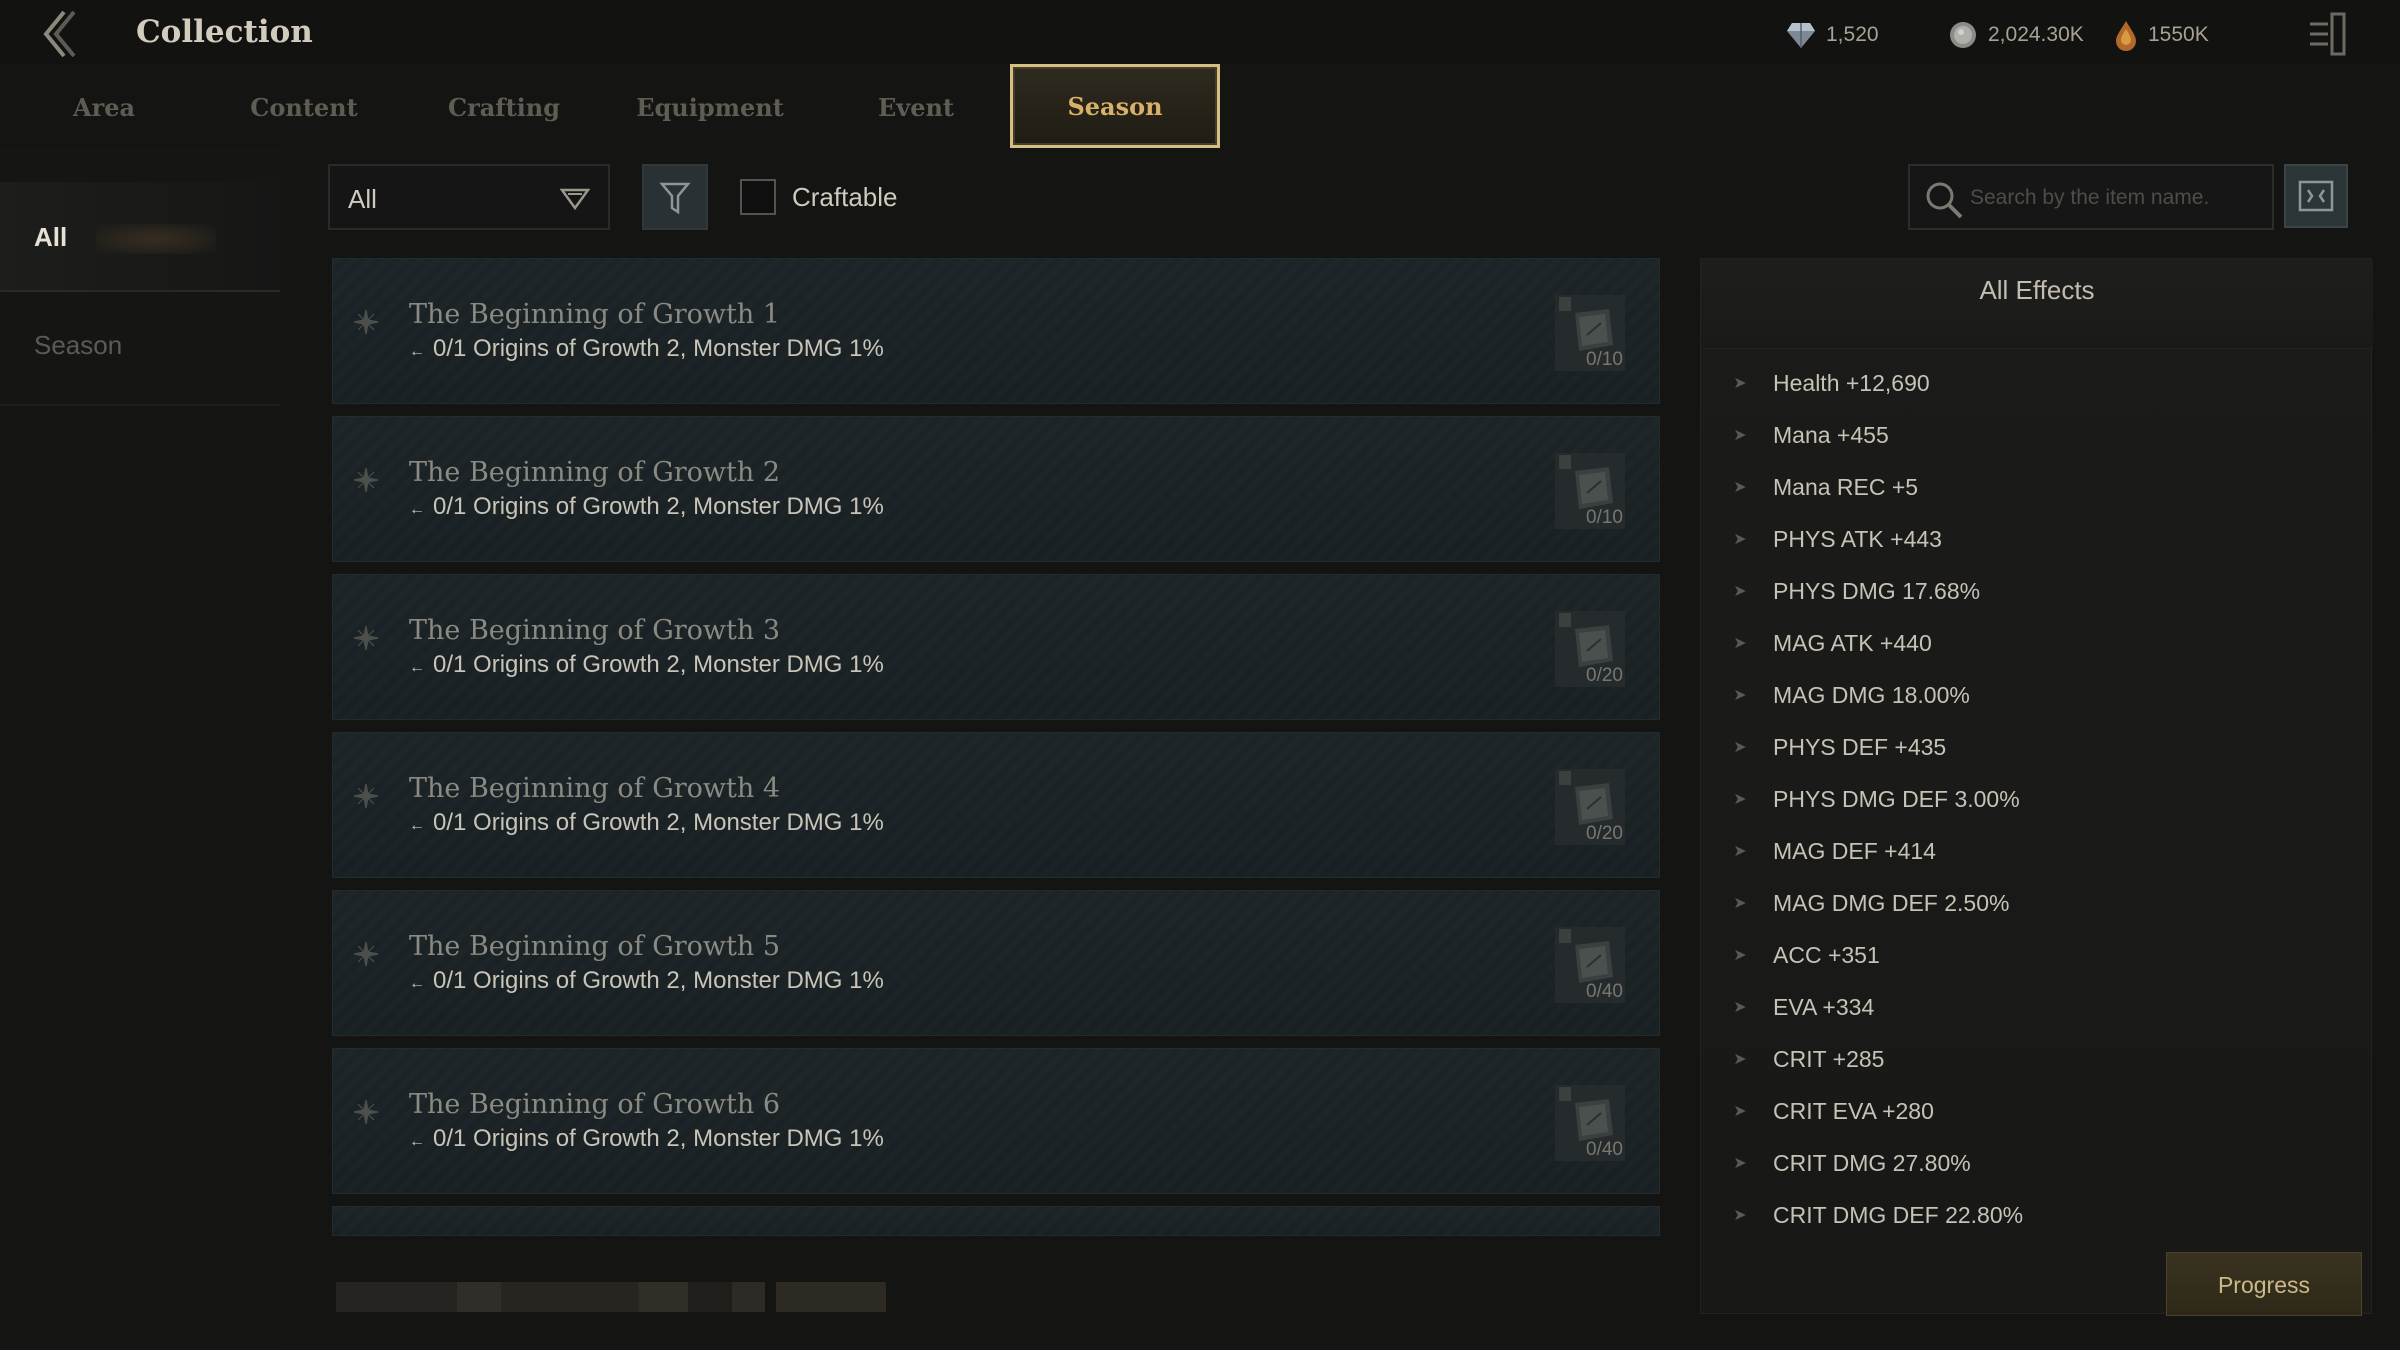 The image size is (2400, 1350). Describe the element at coordinates (1846, 486) in the screenshot. I see `effect-text: Mana REC +5` at that location.